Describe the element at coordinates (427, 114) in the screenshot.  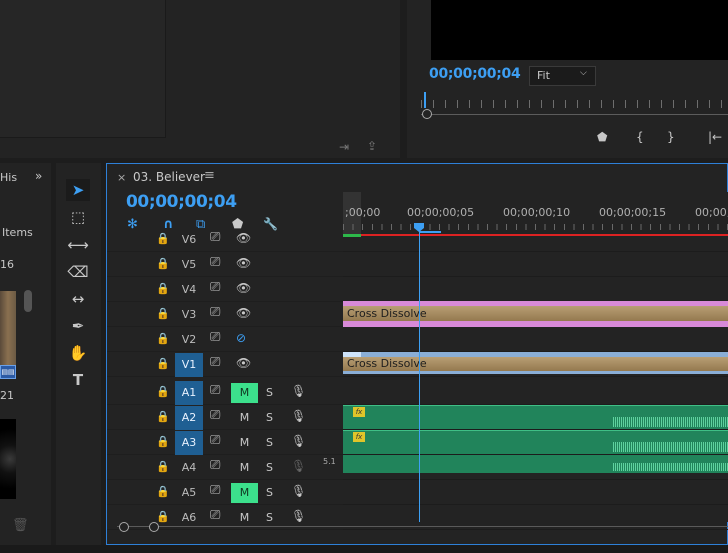
I see `program-scroll-handle` at that location.